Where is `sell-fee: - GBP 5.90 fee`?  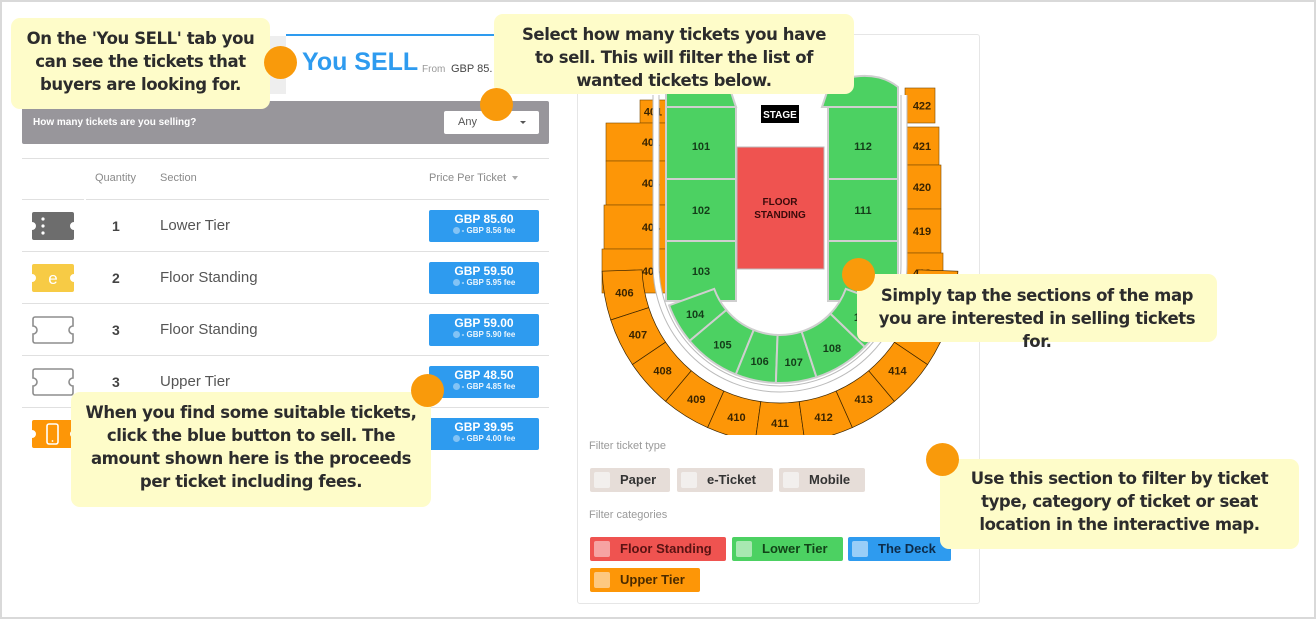 sell-fee: - GBP 5.90 fee is located at coordinates (484, 334).